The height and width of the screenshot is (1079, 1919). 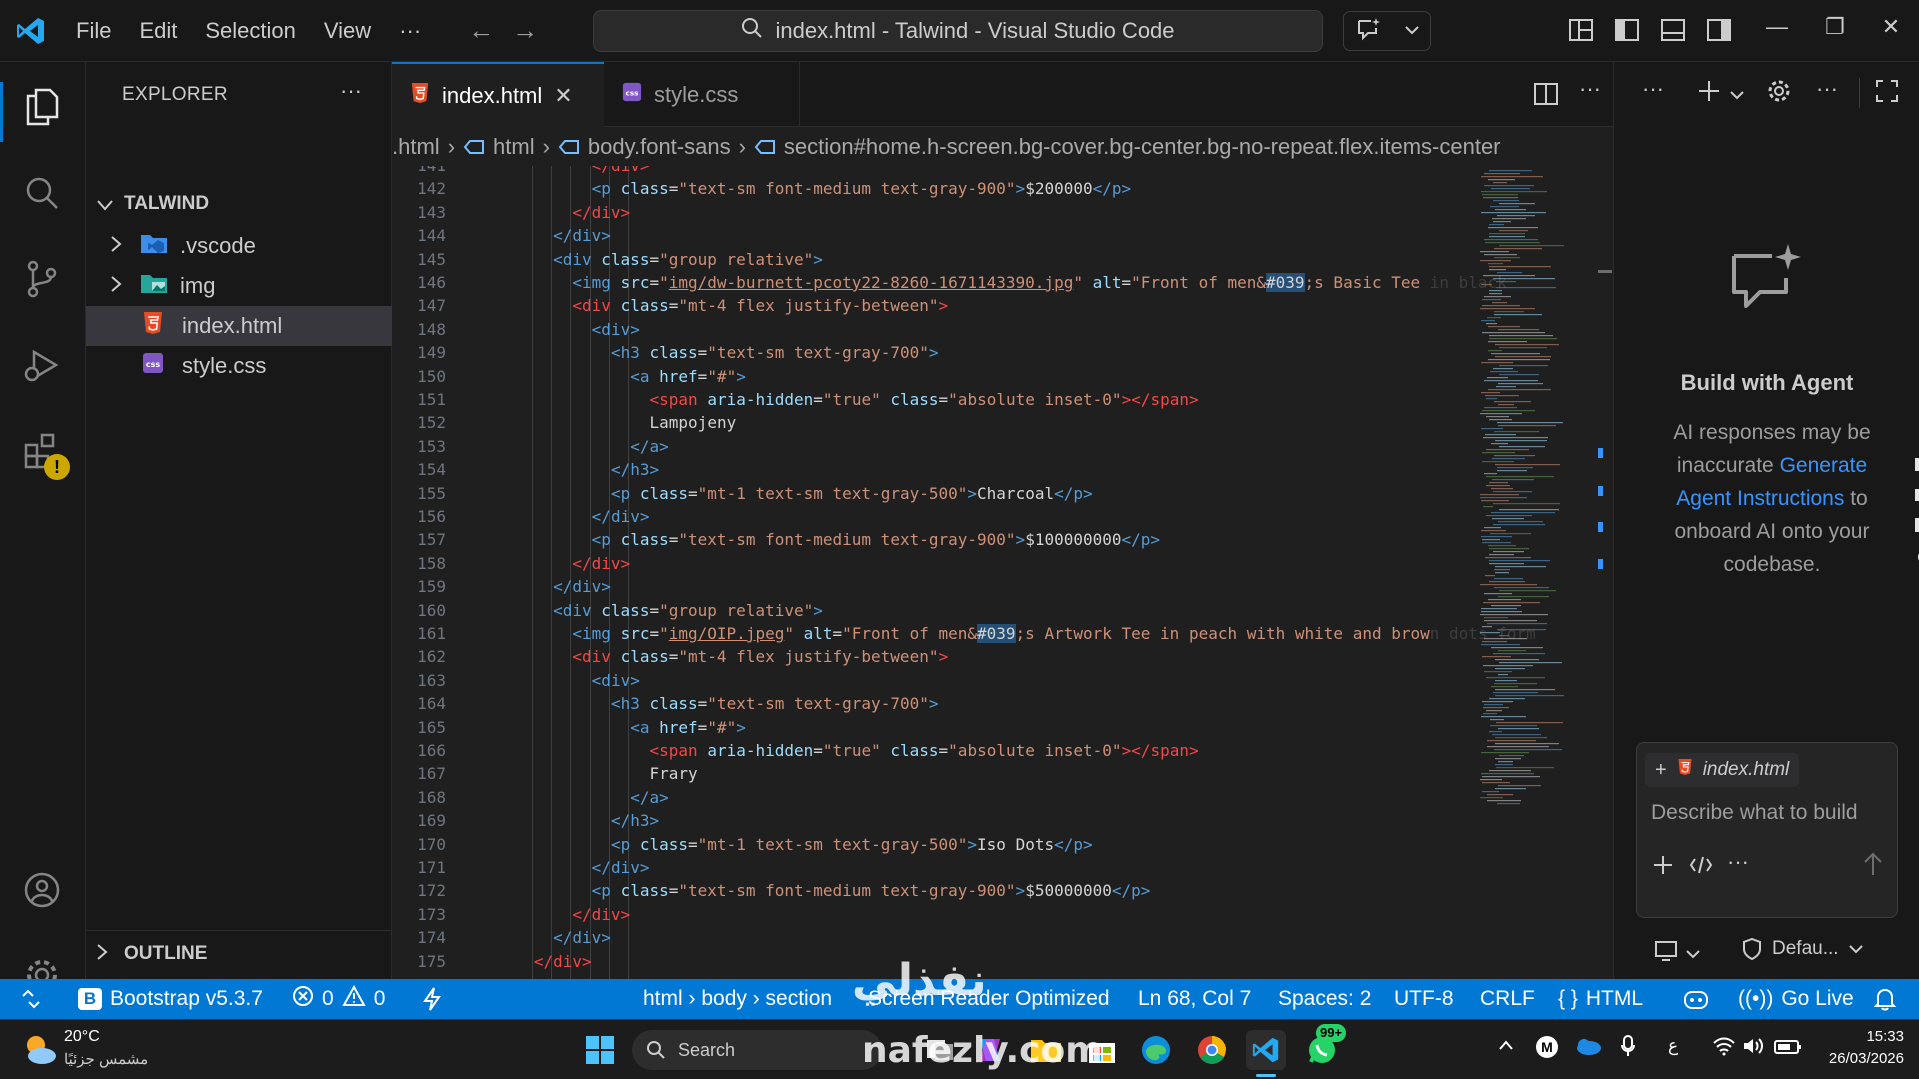 I want to click on notifications-bell-icon, so click(x=1885, y=999).